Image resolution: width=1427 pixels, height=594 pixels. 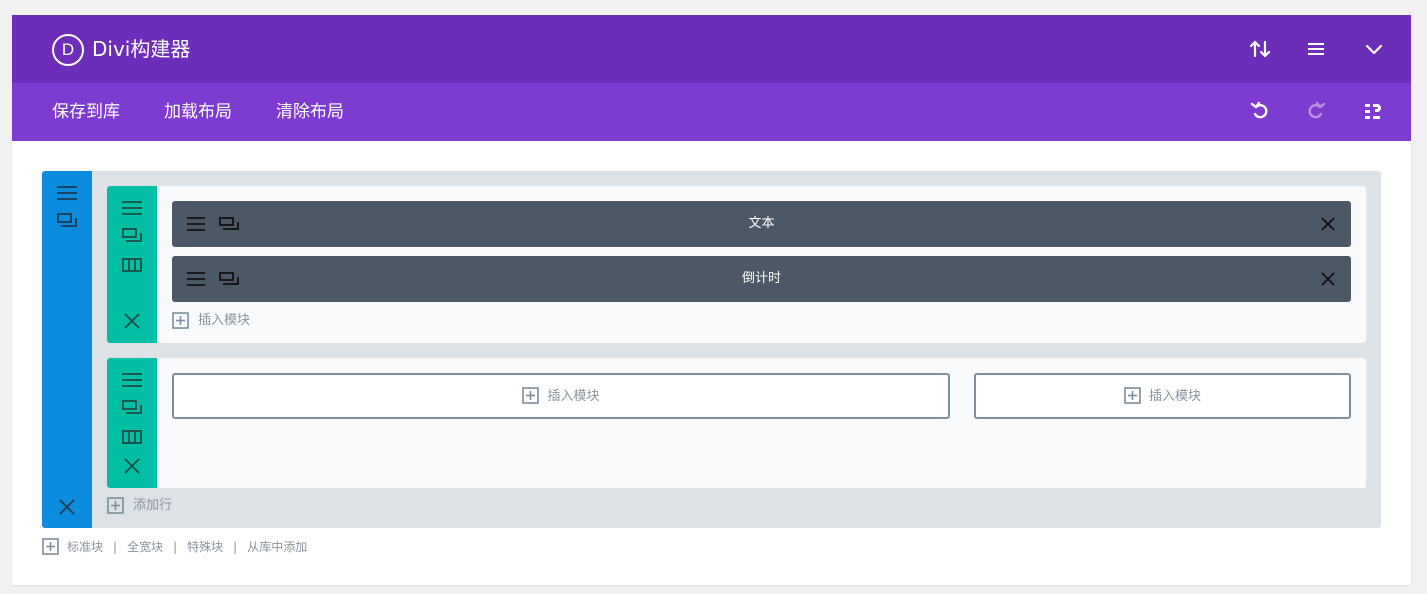 I want to click on add-section-links: 标准块 | 全宽块 | 特殊块 | 从库中添加, so click(x=174, y=547).